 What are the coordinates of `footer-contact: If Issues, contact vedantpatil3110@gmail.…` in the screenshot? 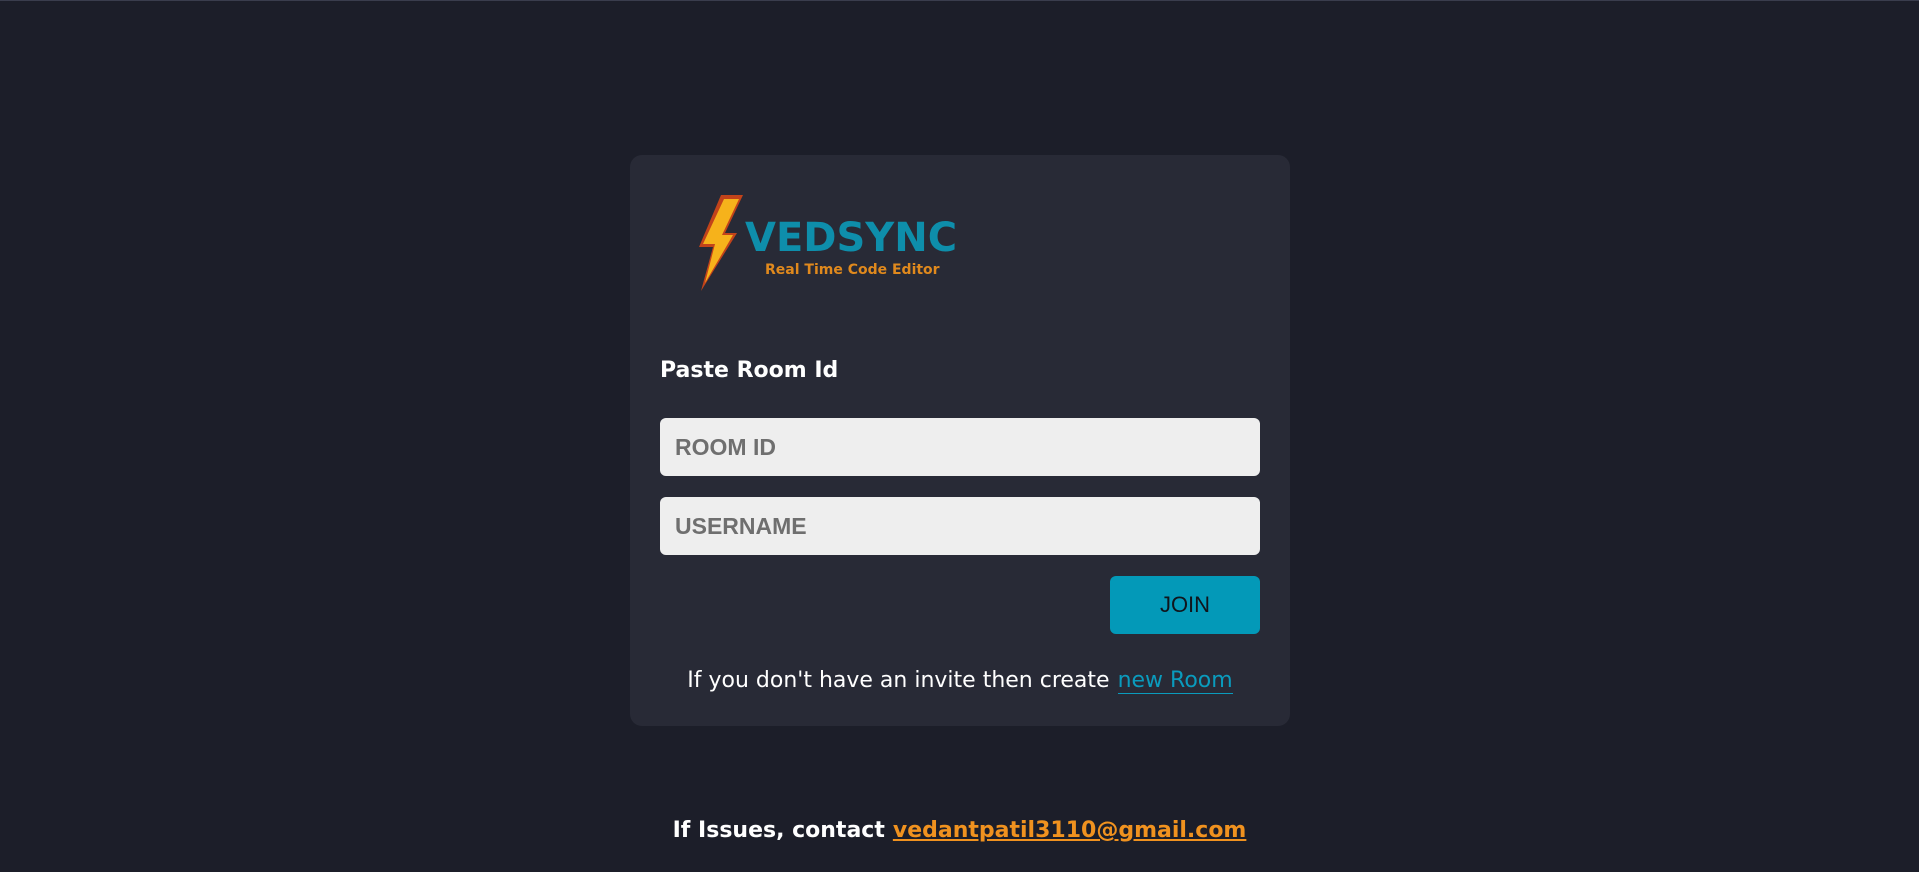 It's located at (959, 830).